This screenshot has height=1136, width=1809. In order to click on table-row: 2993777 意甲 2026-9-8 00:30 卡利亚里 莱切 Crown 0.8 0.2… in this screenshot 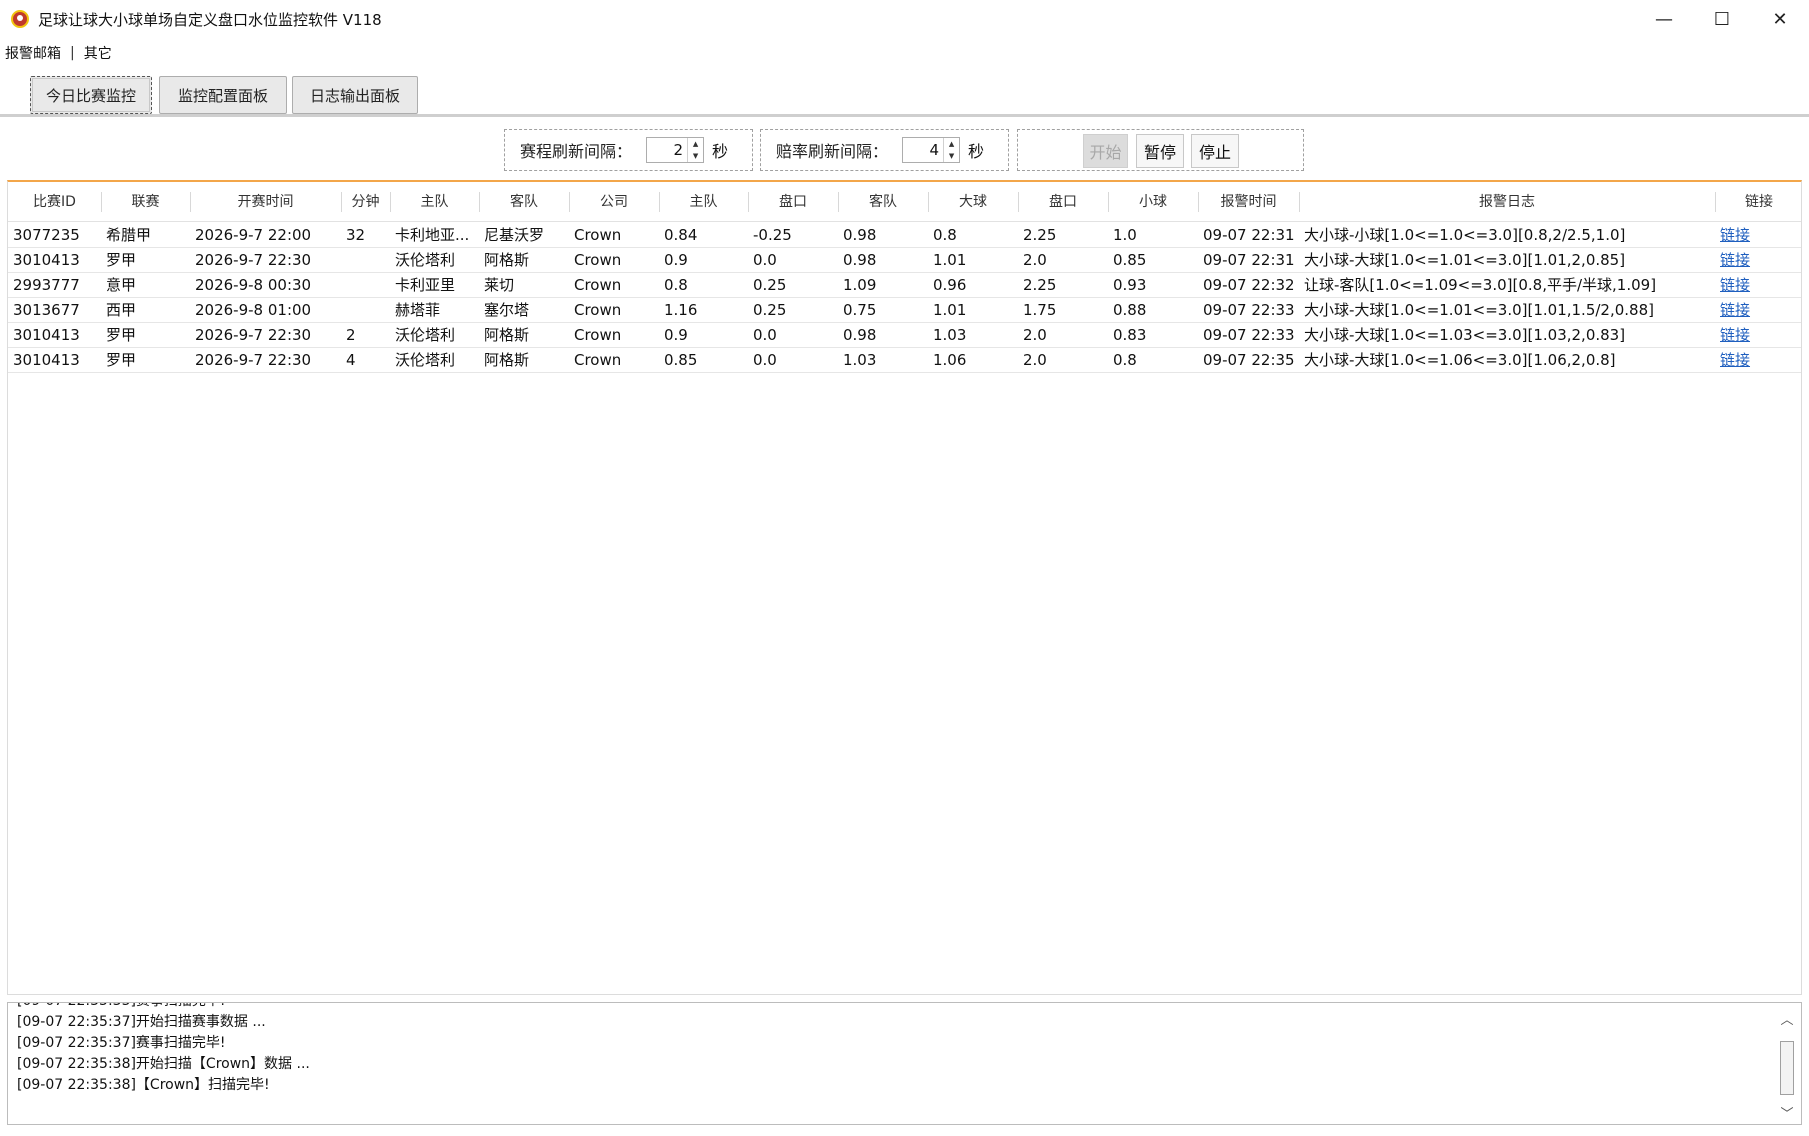, I will do `click(904, 285)`.